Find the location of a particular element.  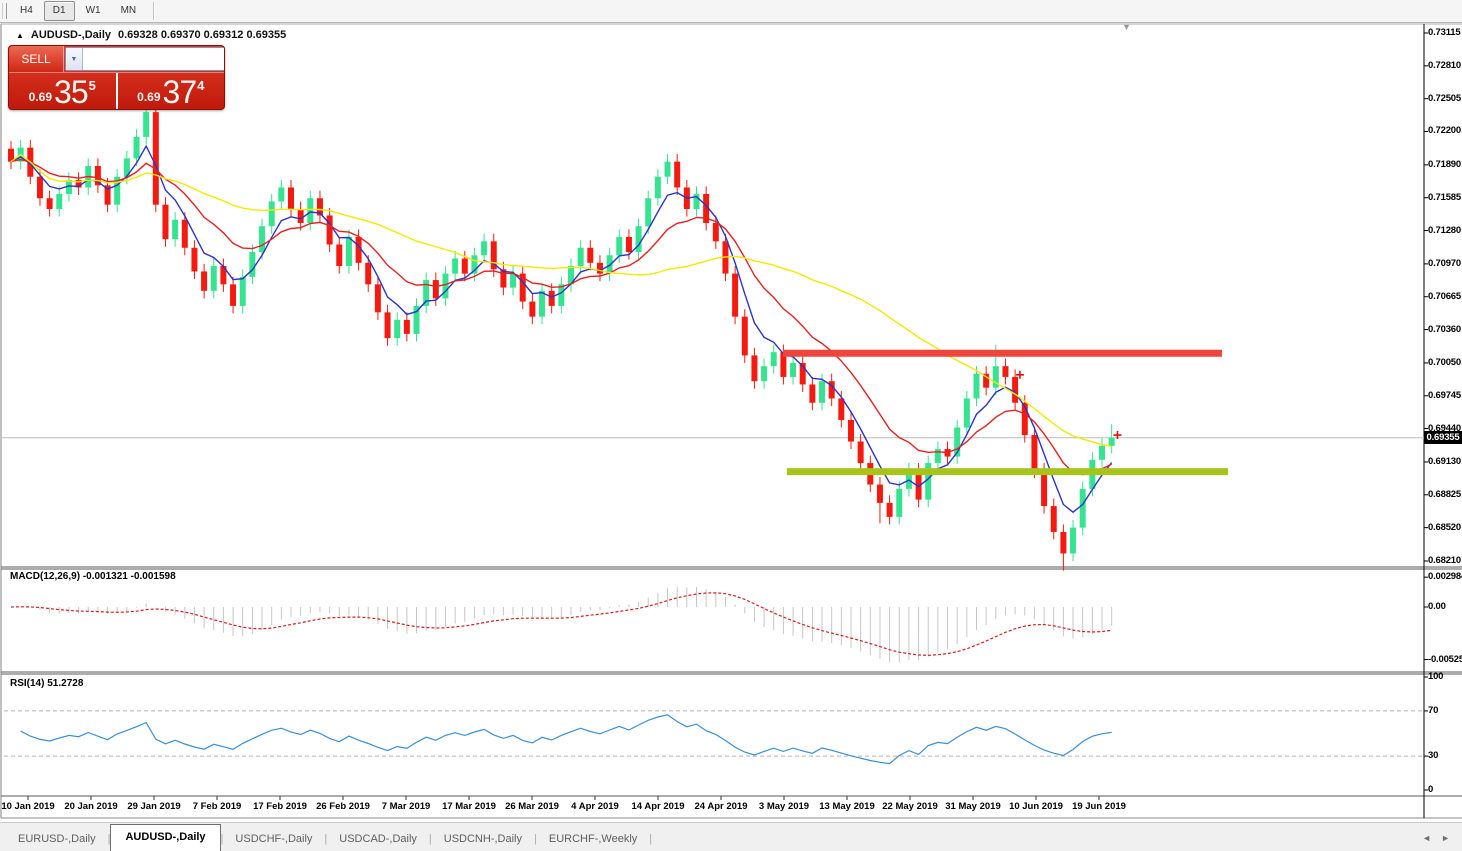

sell-button: SELL is located at coordinates (36, 59).